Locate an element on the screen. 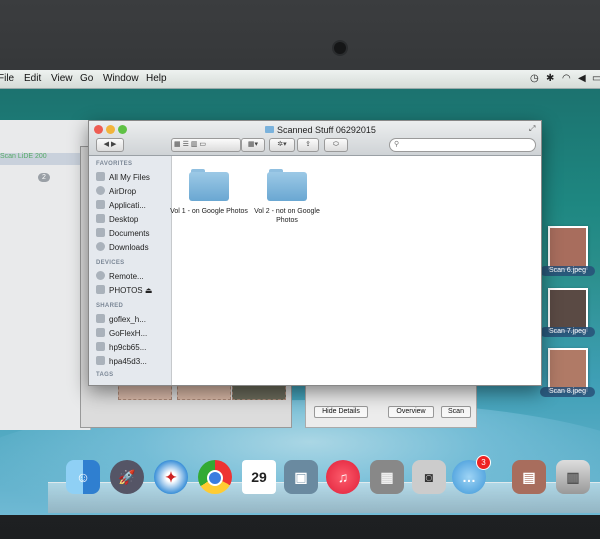 This screenshot has width=600, height=539. trash-icon: ▥ is located at coordinates (573, 477).